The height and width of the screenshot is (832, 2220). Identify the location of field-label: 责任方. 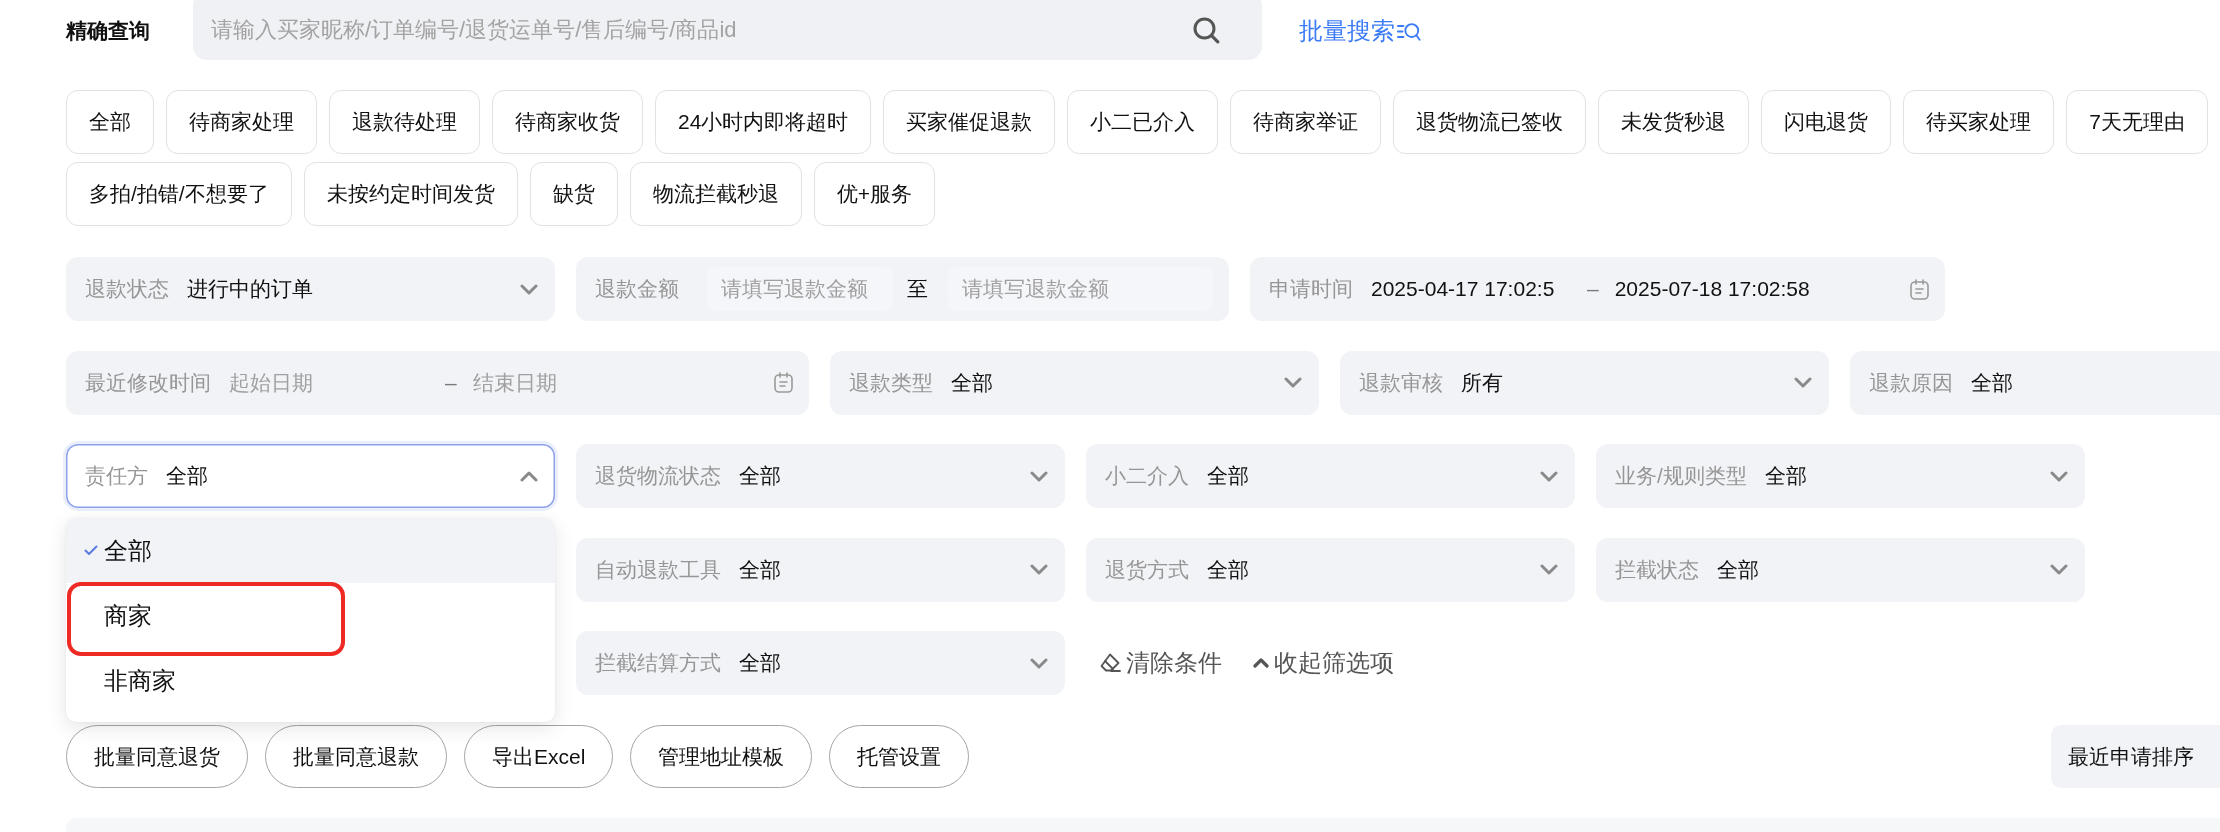
(116, 476).